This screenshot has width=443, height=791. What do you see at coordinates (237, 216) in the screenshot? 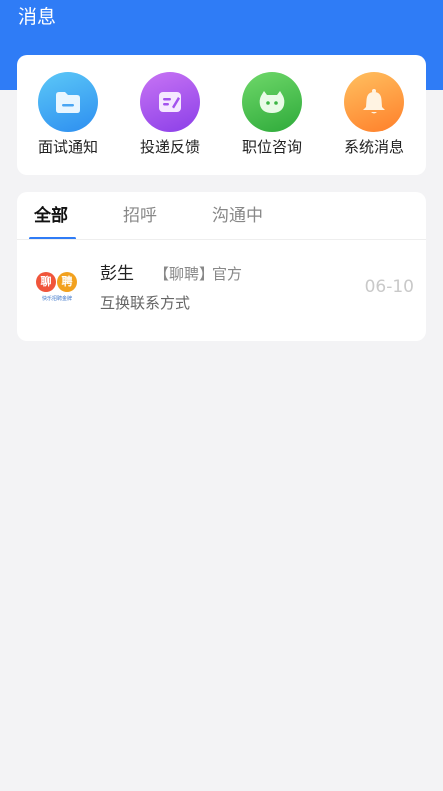
I see `tab-in-communication: 沟通中` at bounding box center [237, 216].